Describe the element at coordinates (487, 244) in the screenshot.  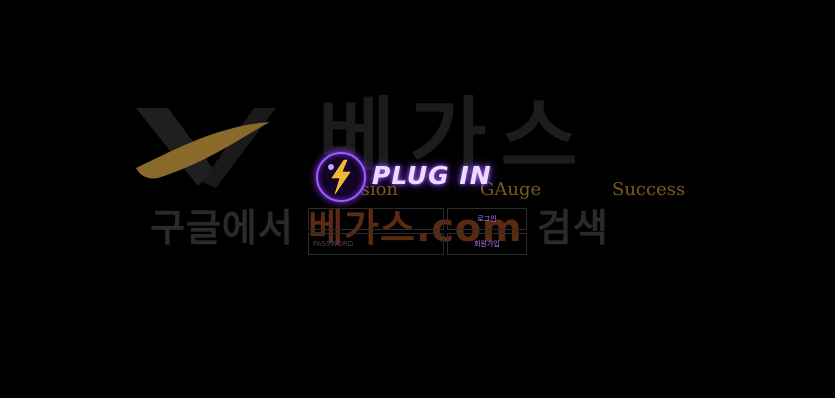
I see `join-button: 회원가입` at that location.